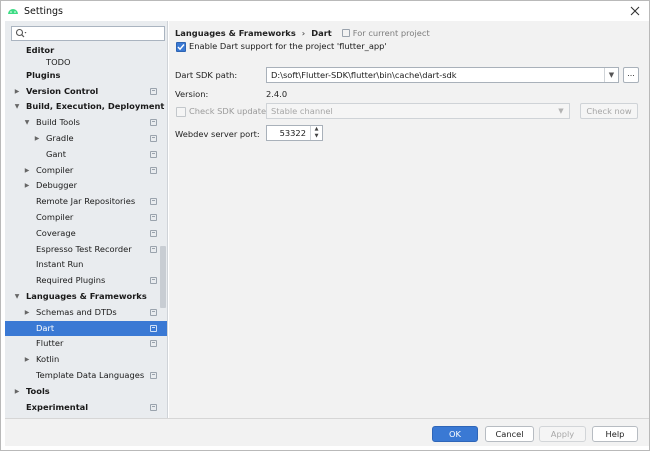 The image size is (650, 451). I want to click on check-sdk-update-label: Check SDK update:, so click(229, 111).